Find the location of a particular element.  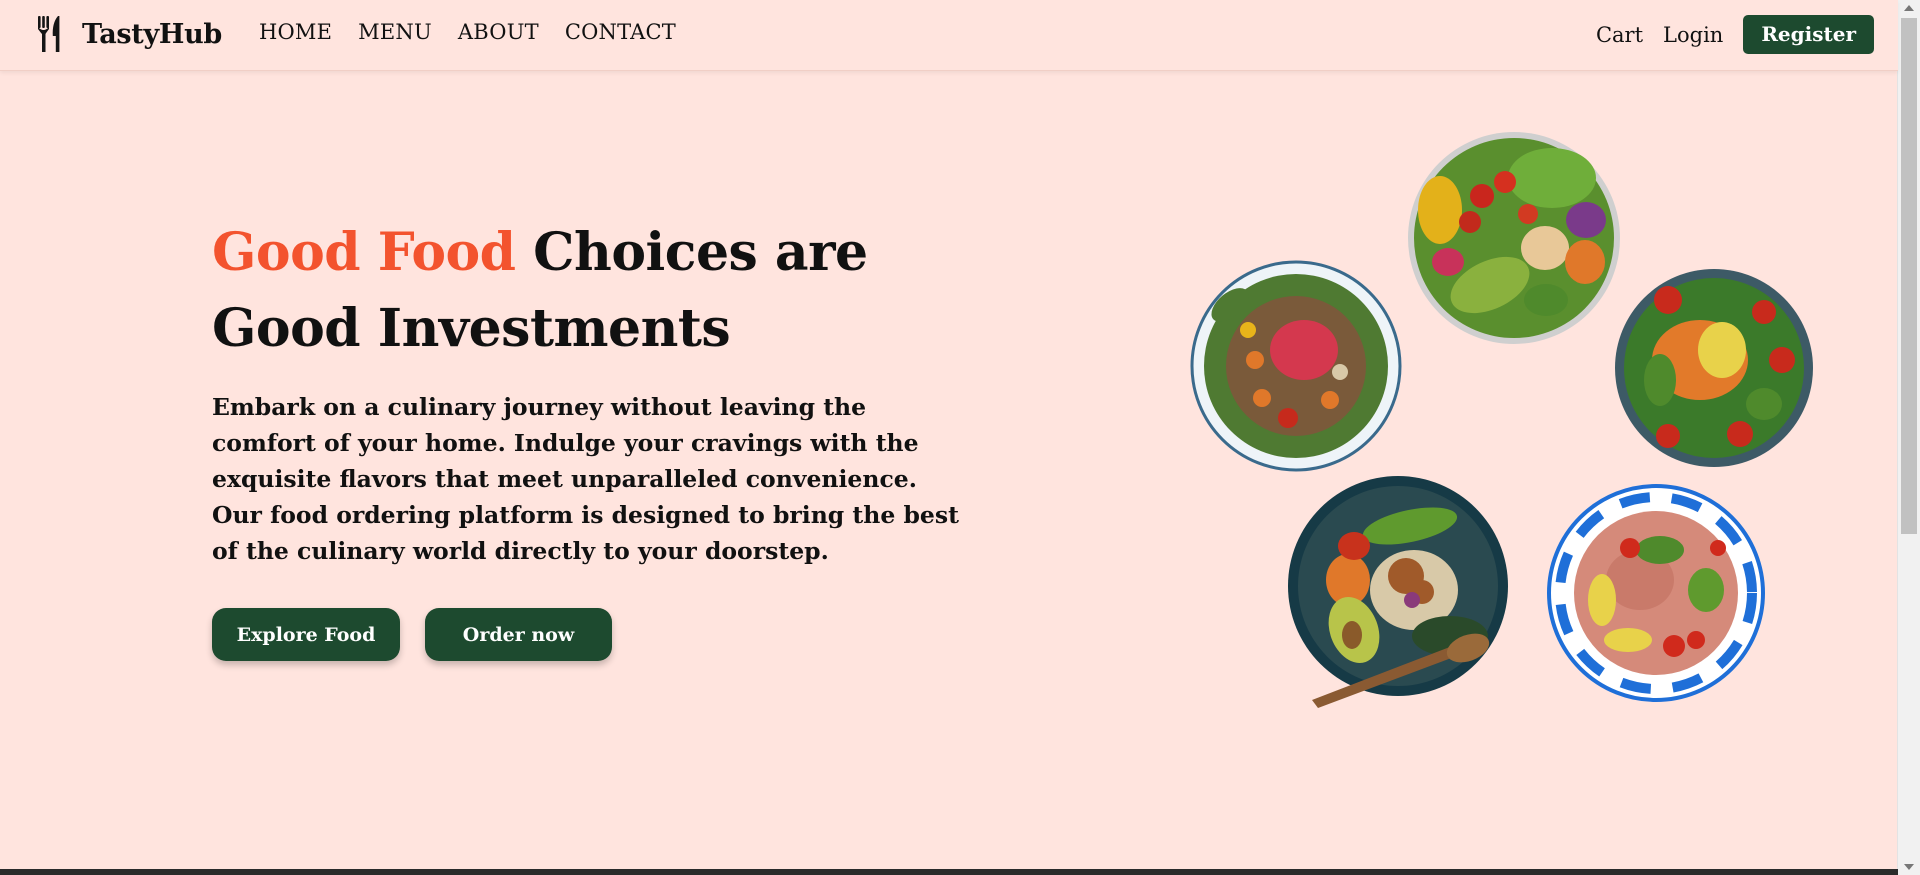

register-button: Register is located at coordinates (1808, 34).